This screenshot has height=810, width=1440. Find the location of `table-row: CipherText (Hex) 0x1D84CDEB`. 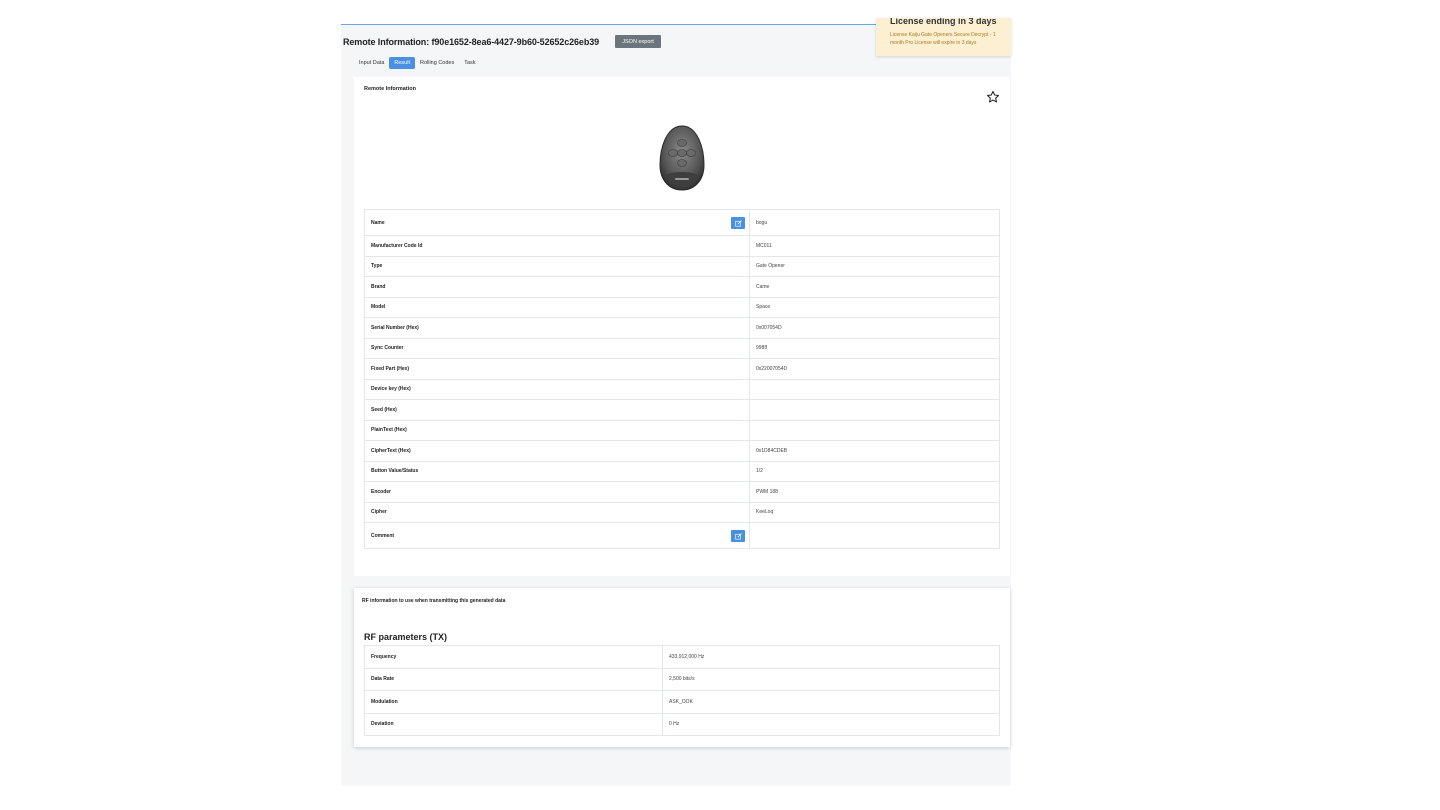

table-row: CipherText (Hex) 0x1D84CDEB is located at coordinates (682, 451).